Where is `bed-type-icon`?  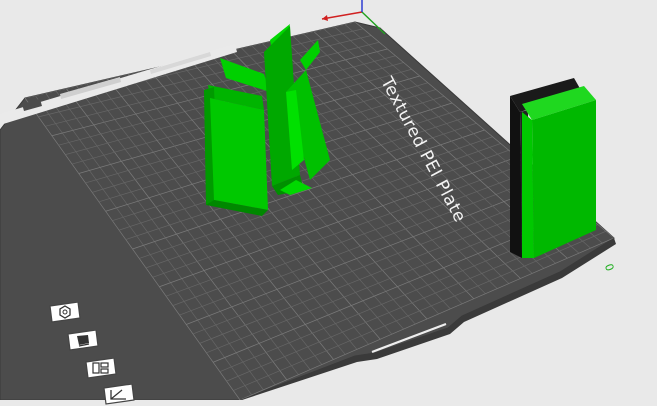 bed-type-icon is located at coordinates (83, 341).